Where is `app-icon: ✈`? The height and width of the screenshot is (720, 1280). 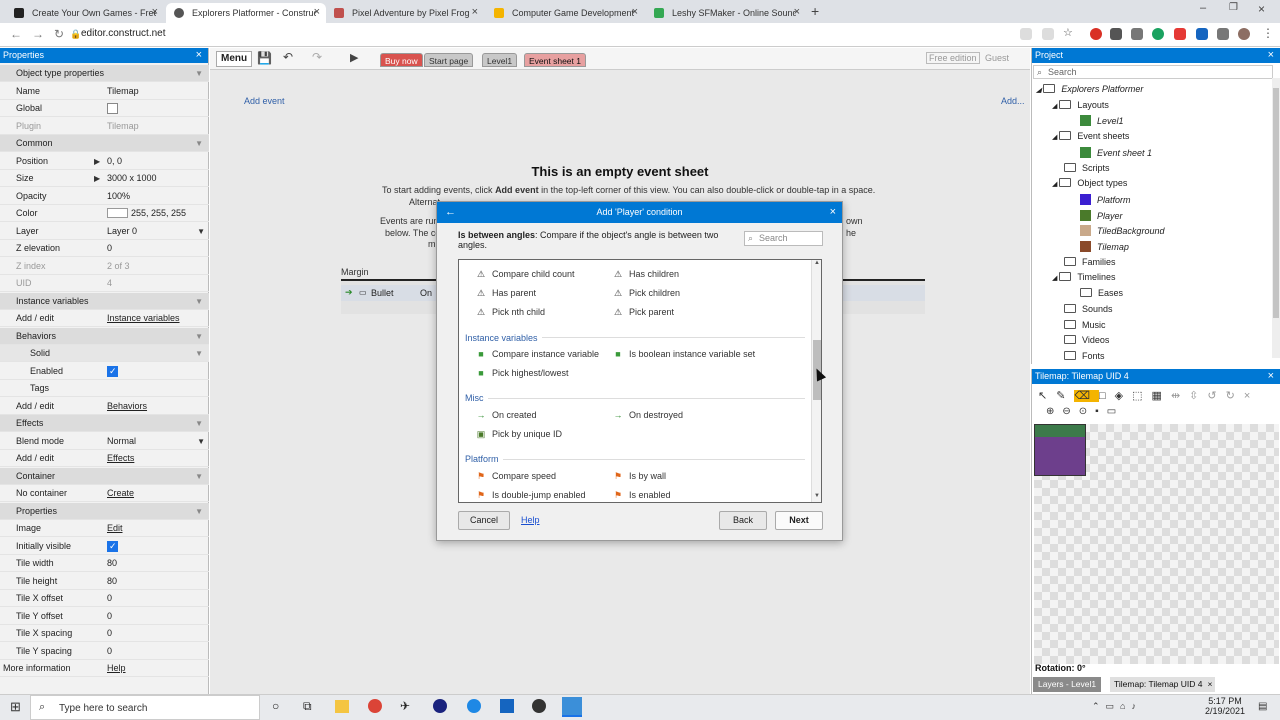
app-icon: ✈ is located at coordinates (405, 706).